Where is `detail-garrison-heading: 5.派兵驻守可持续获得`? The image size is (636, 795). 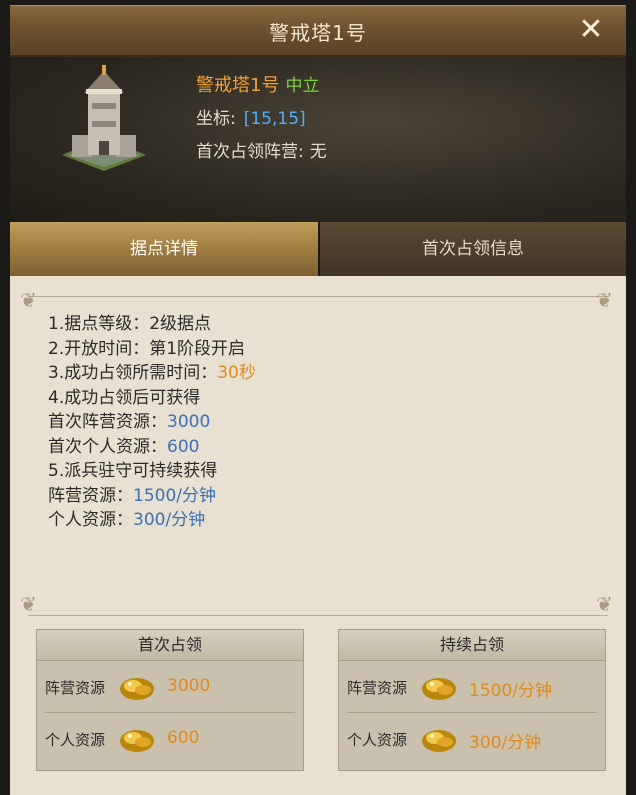 detail-garrison-heading: 5.派兵驻守可持续获得 is located at coordinates (133, 471).